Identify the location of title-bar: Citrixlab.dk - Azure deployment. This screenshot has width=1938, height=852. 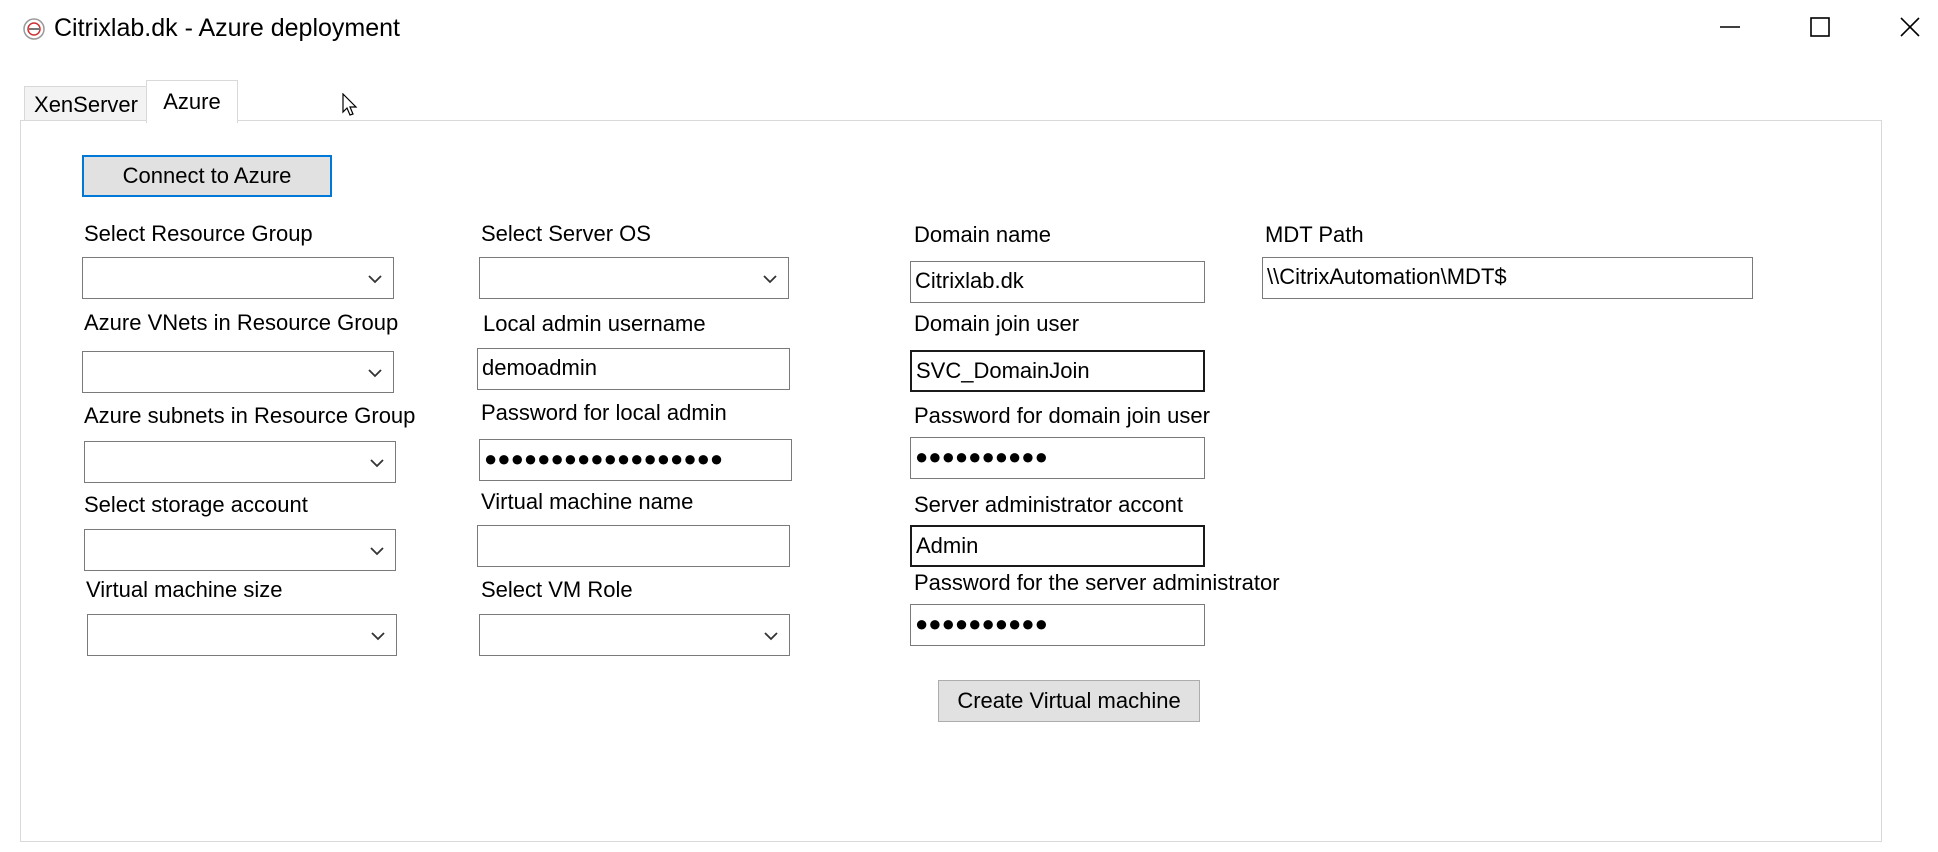
(969, 30).